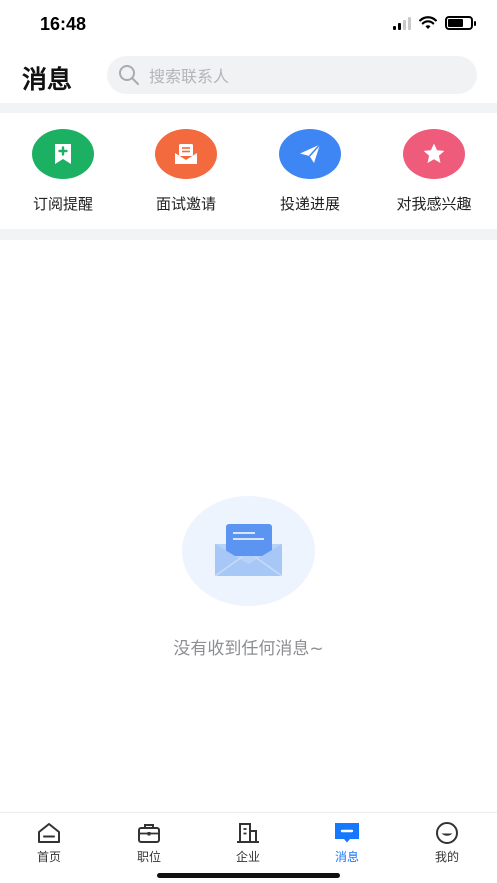 The image size is (497, 883). Describe the element at coordinates (63, 24) in the screenshot. I see `status-time: 16:48` at that location.